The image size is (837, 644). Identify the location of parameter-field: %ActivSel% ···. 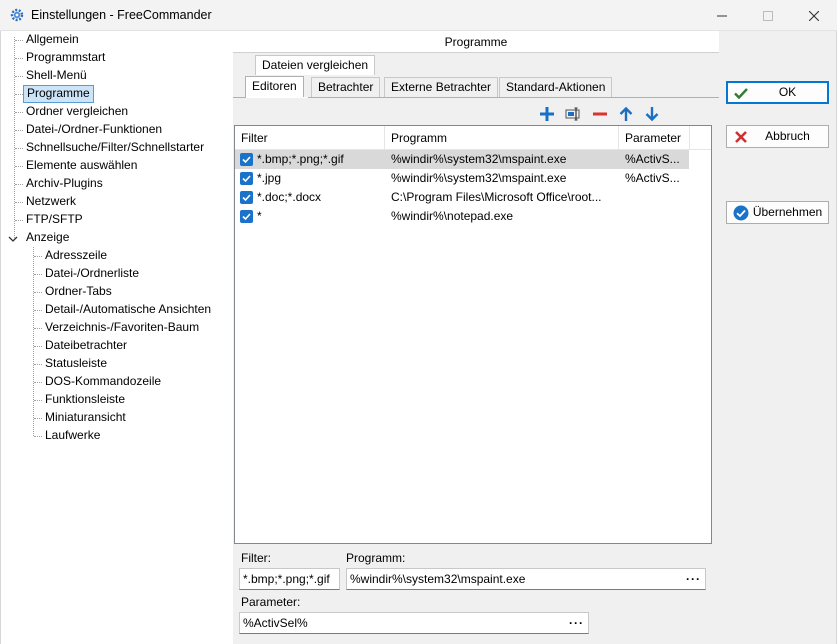
(414, 623).